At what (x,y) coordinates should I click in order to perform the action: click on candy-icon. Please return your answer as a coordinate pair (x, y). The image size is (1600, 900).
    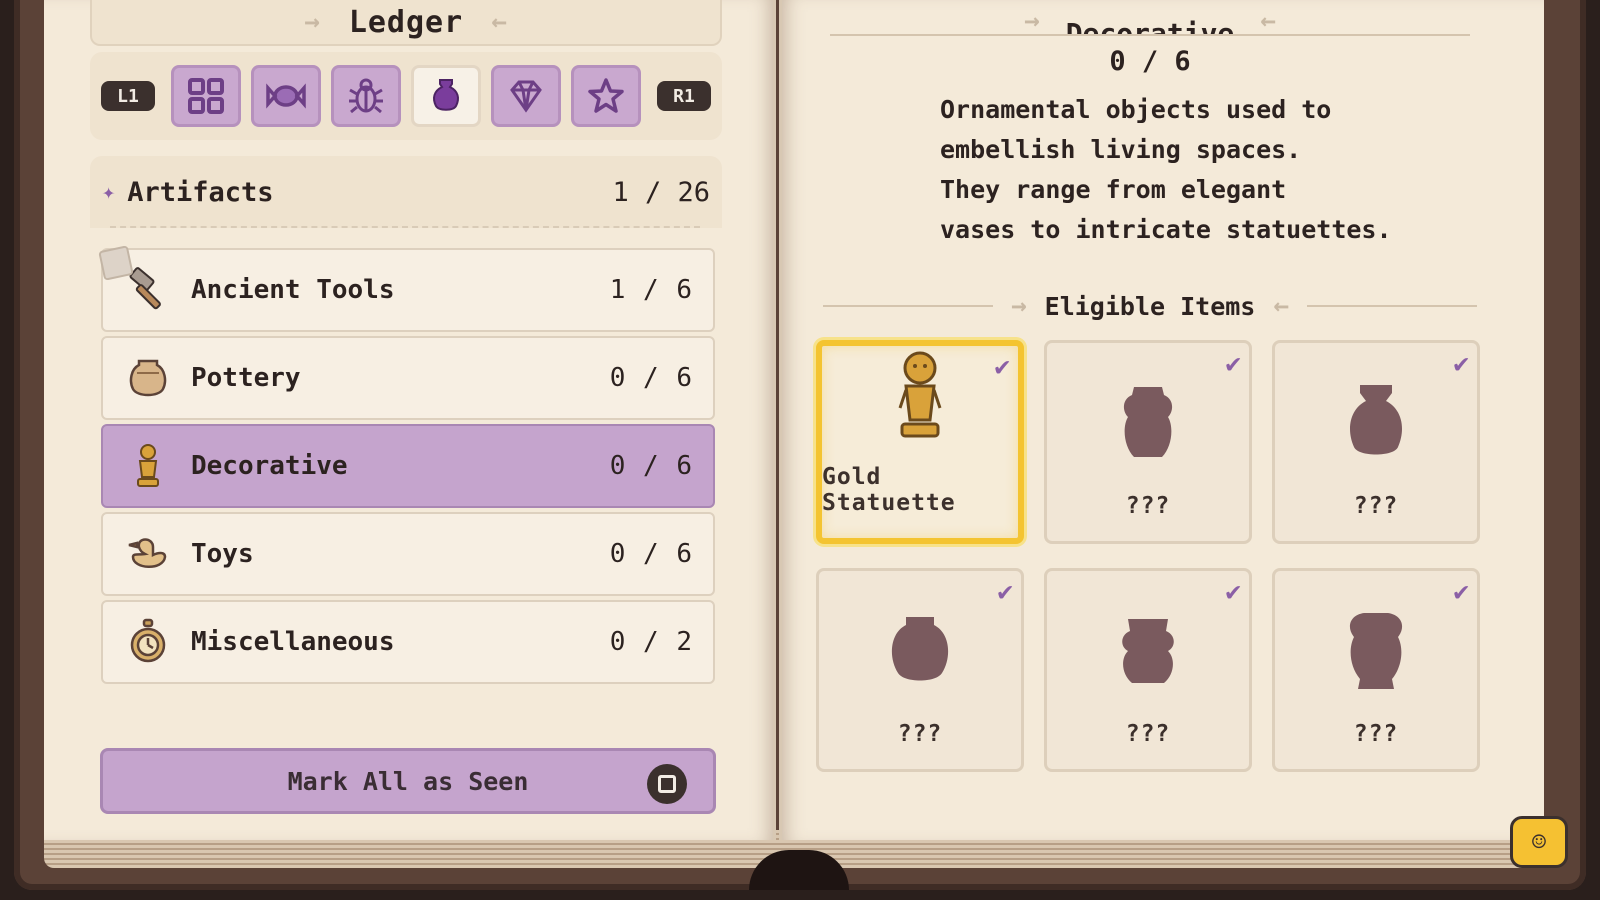
    Looking at the image, I should click on (286, 96).